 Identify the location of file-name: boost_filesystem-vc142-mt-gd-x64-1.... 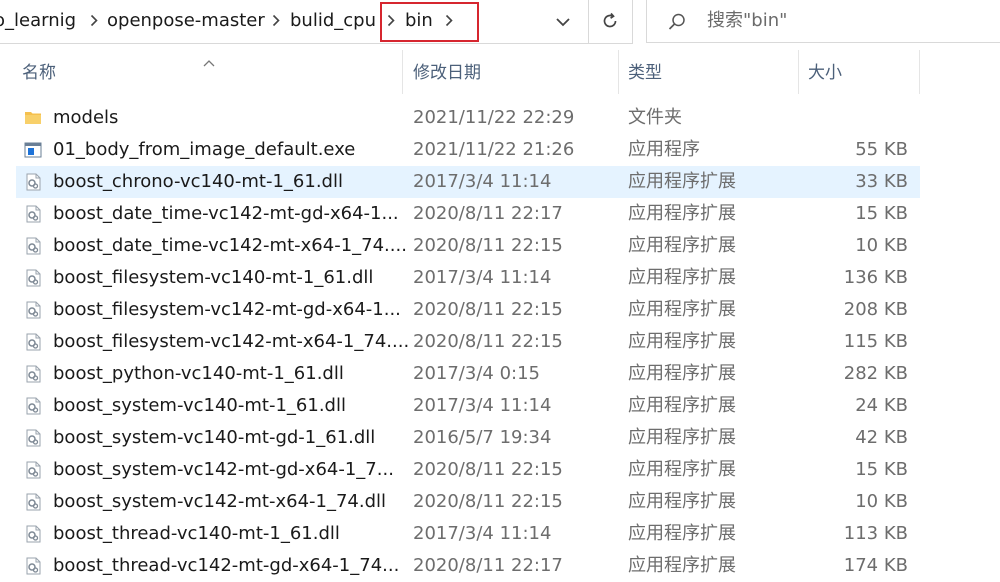
(227, 309).